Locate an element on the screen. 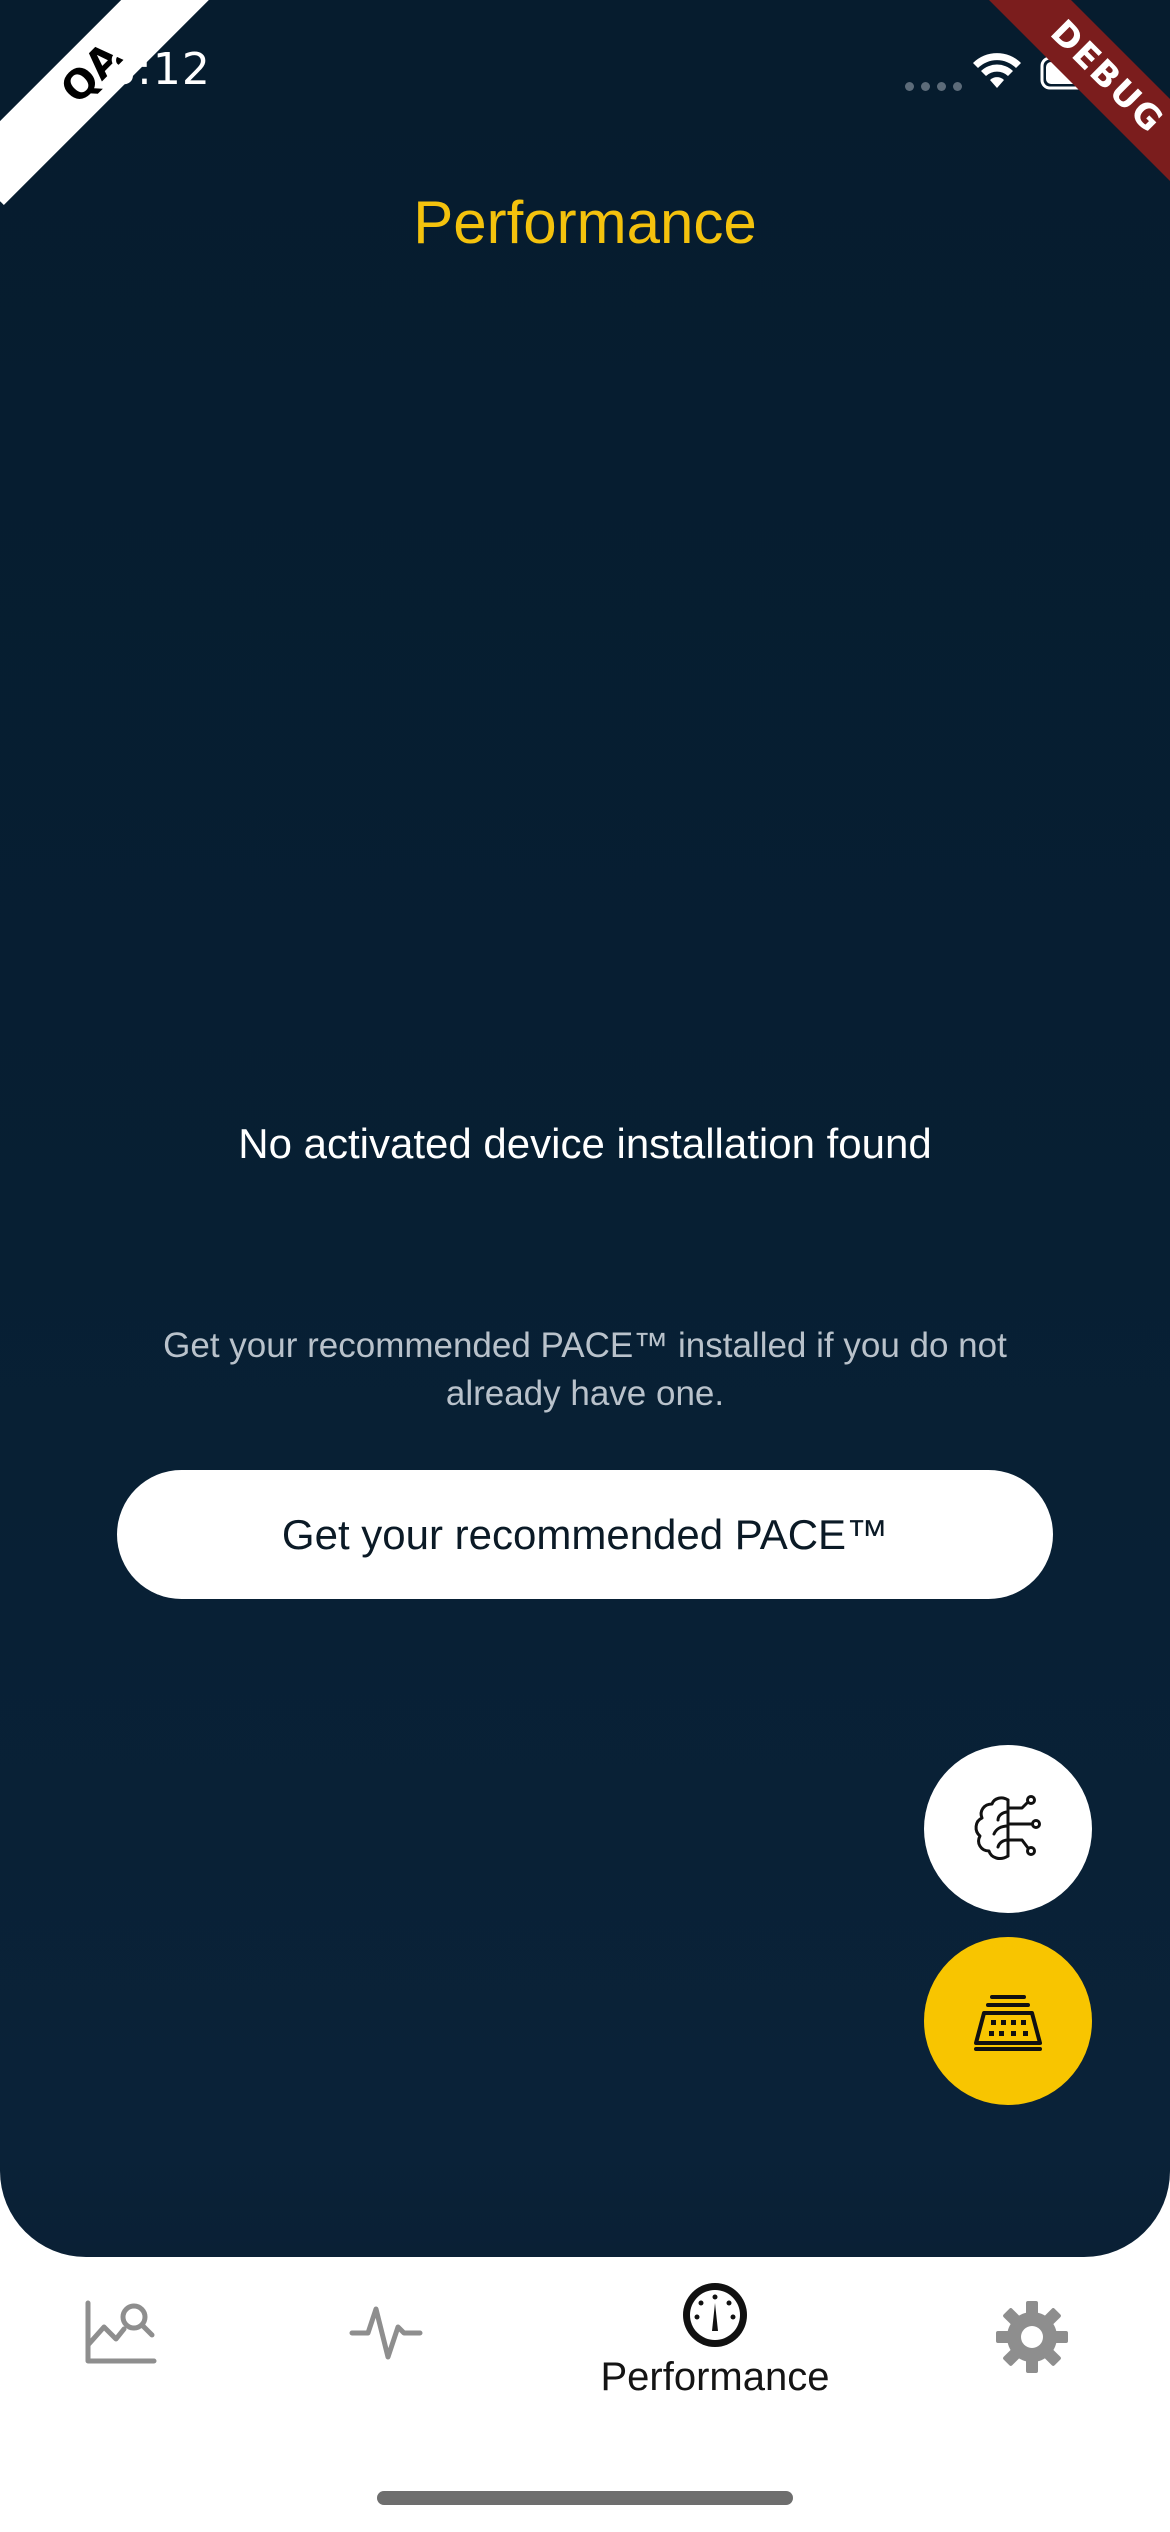 The height and width of the screenshot is (2532, 1170). nav-item-activity is located at coordinates (386, 2332).